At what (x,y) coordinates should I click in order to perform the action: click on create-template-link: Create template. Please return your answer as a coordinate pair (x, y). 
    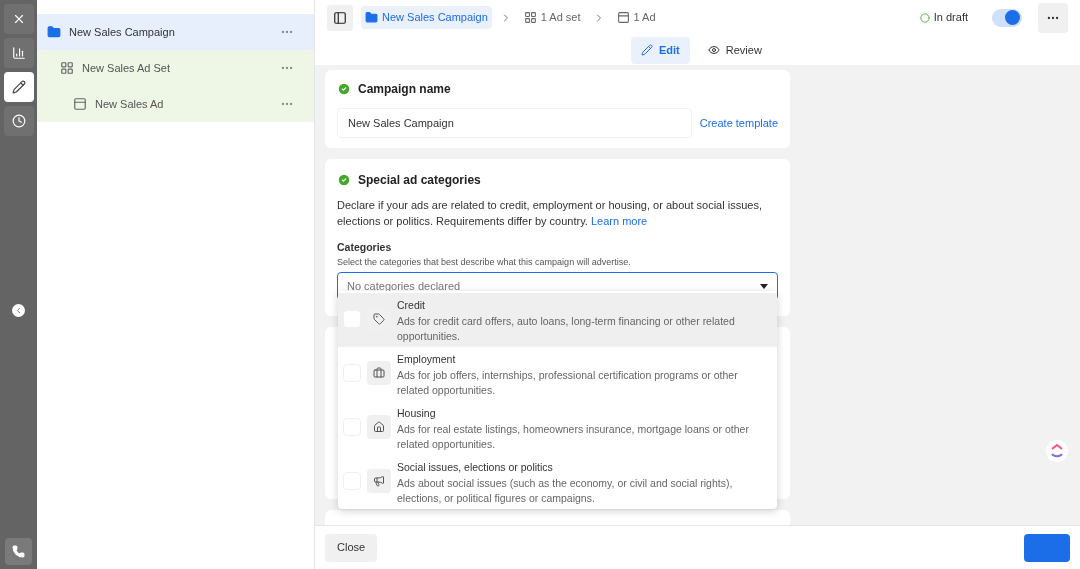
    Looking at the image, I should click on (738, 123).